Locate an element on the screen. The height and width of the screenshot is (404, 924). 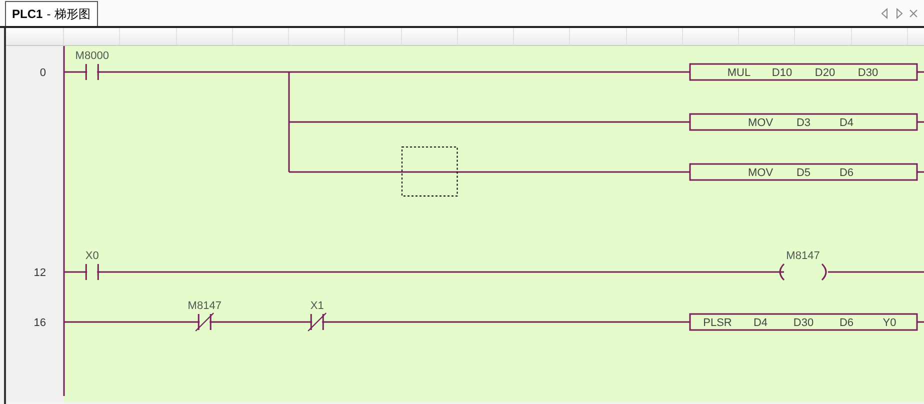
device-label: M8000 is located at coordinates (92, 56).